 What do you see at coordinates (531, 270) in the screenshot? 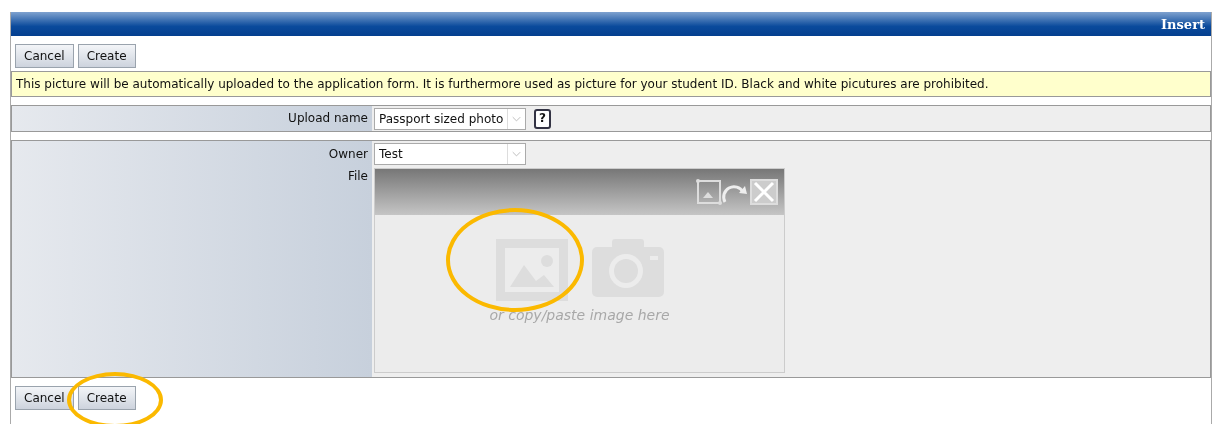
I see `image-icon` at bounding box center [531, 270].